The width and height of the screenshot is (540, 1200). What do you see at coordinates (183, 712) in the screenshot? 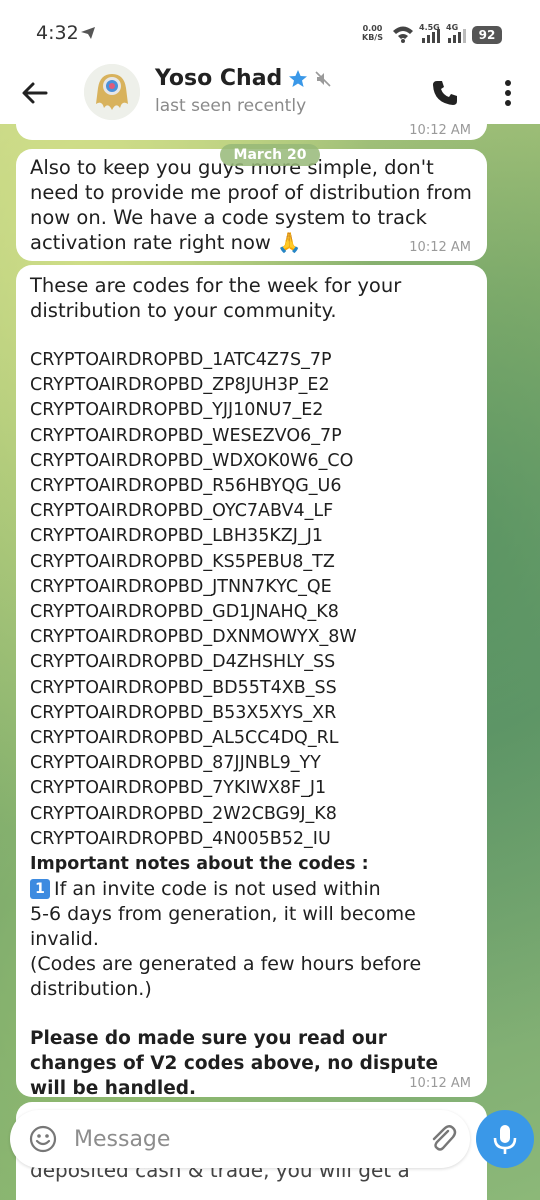
I see `code-item: CRYPTOAIRDROPBD_B53X5XYS_XR` at bounding box center [183, 712].